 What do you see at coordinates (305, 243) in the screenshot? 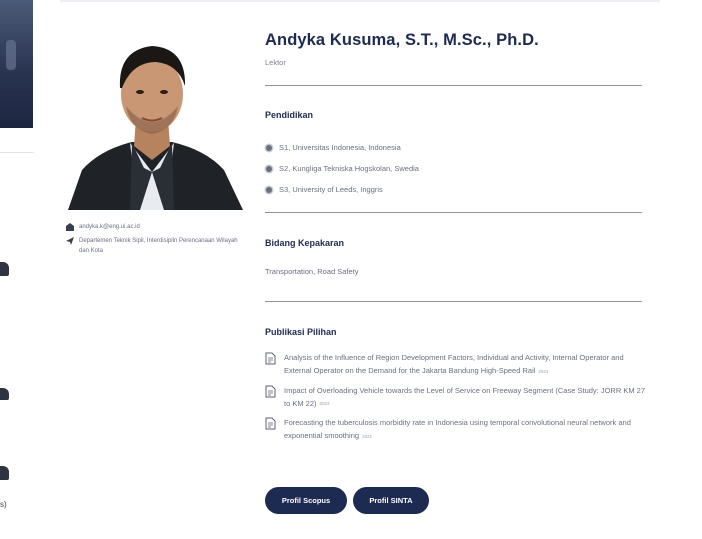
I see `expertise-title: Bidang Kepakaran` at bounding box center [305, 243].